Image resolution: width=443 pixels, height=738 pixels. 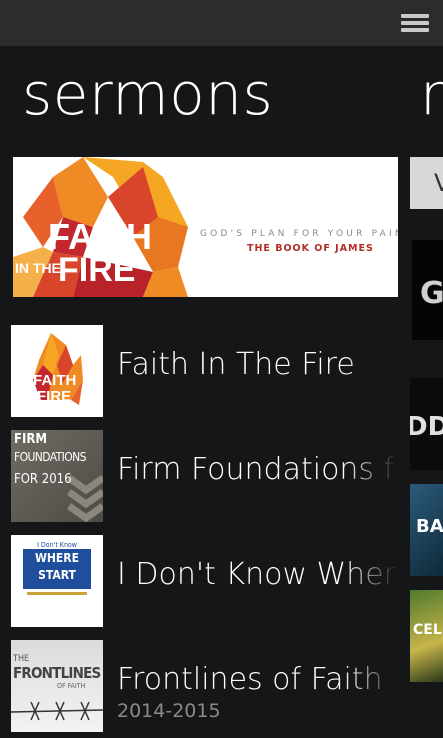 What do you see at coordinates (426, 636) in the screenshot?
I see `next-section-tile: CELE` at bounding box center [426, 636].